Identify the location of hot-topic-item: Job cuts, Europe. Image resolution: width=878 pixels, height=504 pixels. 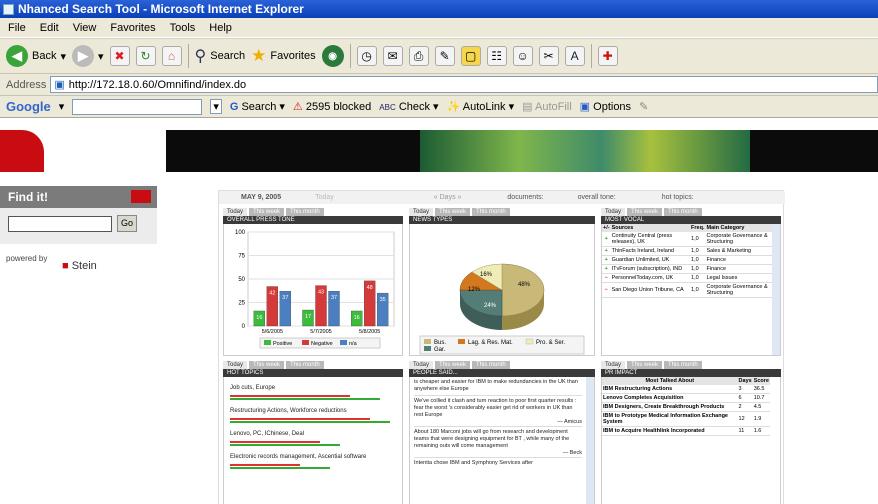
(313, 392).